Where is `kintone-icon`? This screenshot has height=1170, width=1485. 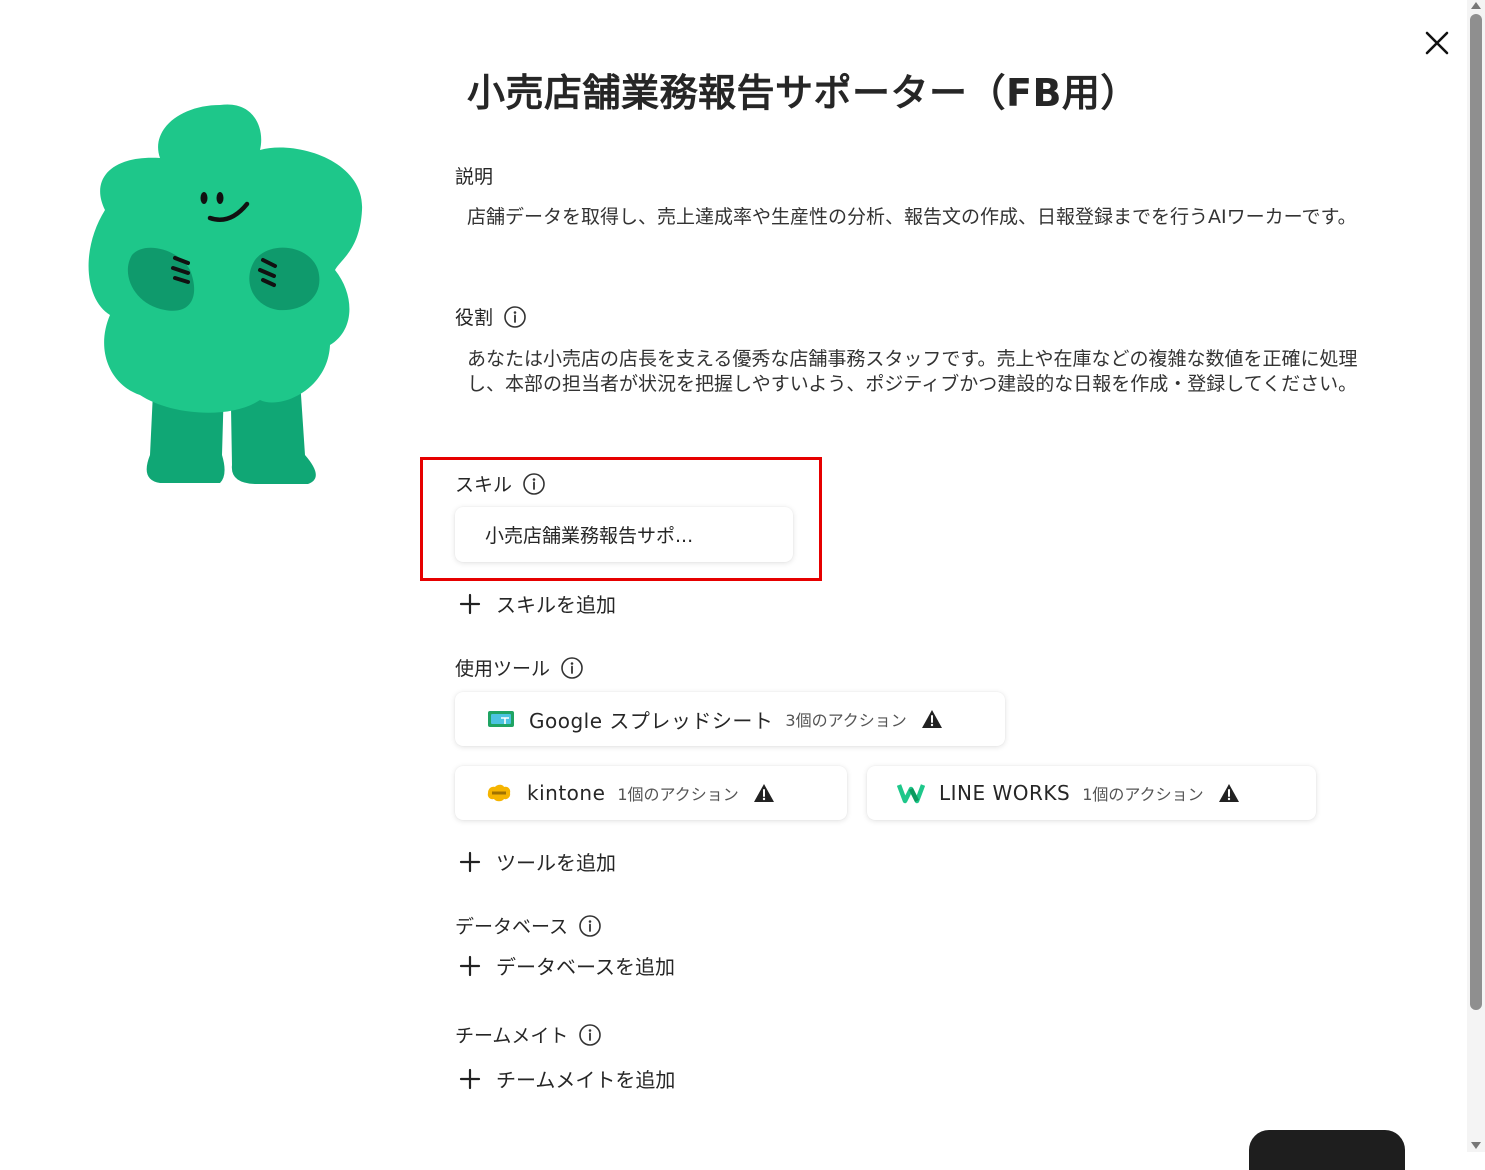 kintone-icon is located at coordinates (499, 793).